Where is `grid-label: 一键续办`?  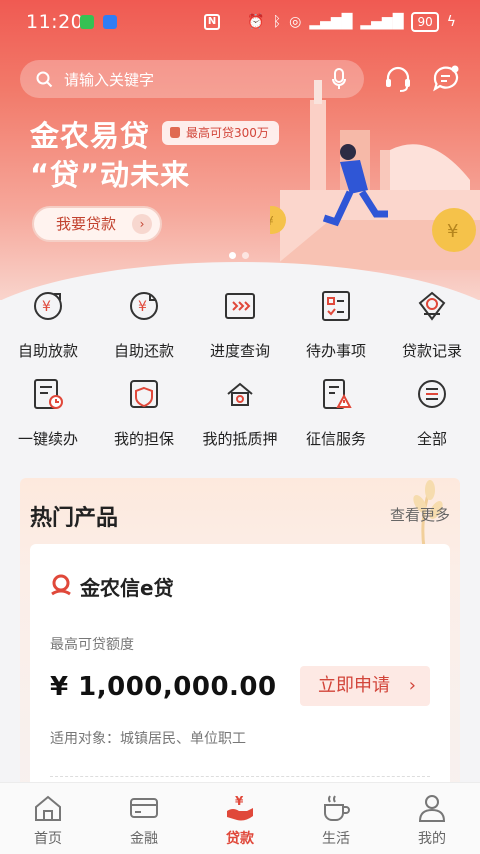
grid-label: 一键续办 is located at coordinates (47, 439).